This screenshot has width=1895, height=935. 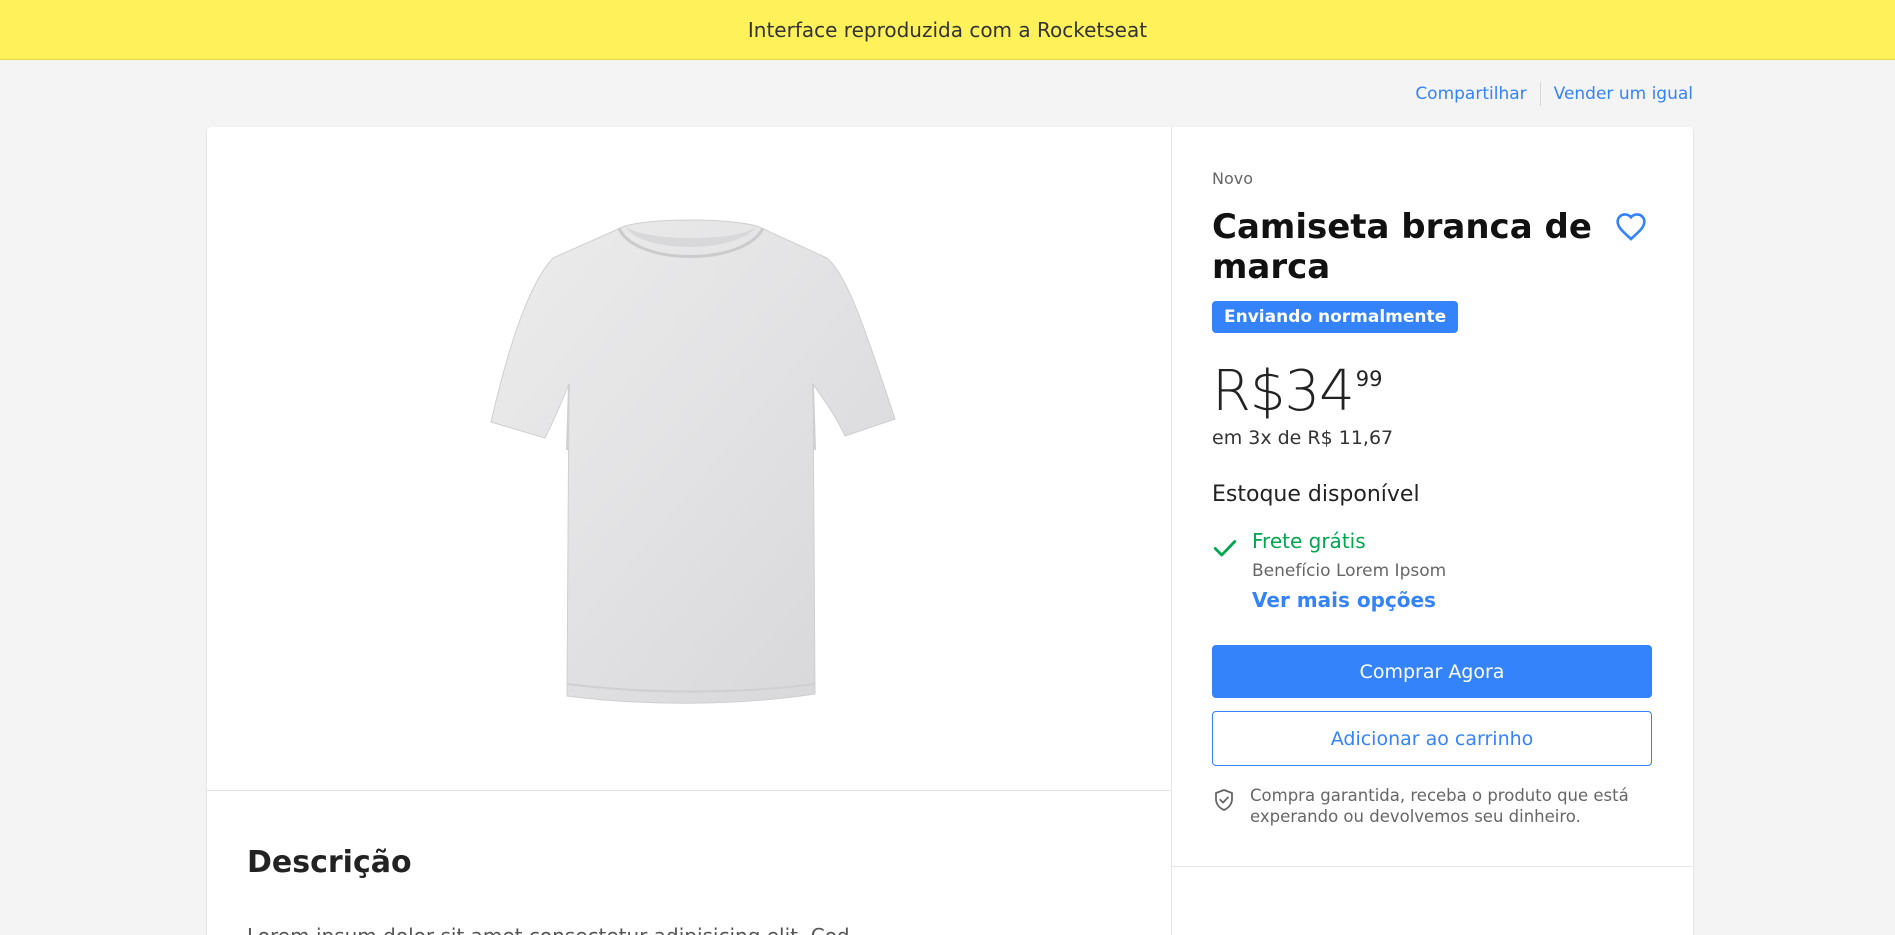 I want to click on top-links: Compartilhar Vender um igual, so click(x=1554, y=94).